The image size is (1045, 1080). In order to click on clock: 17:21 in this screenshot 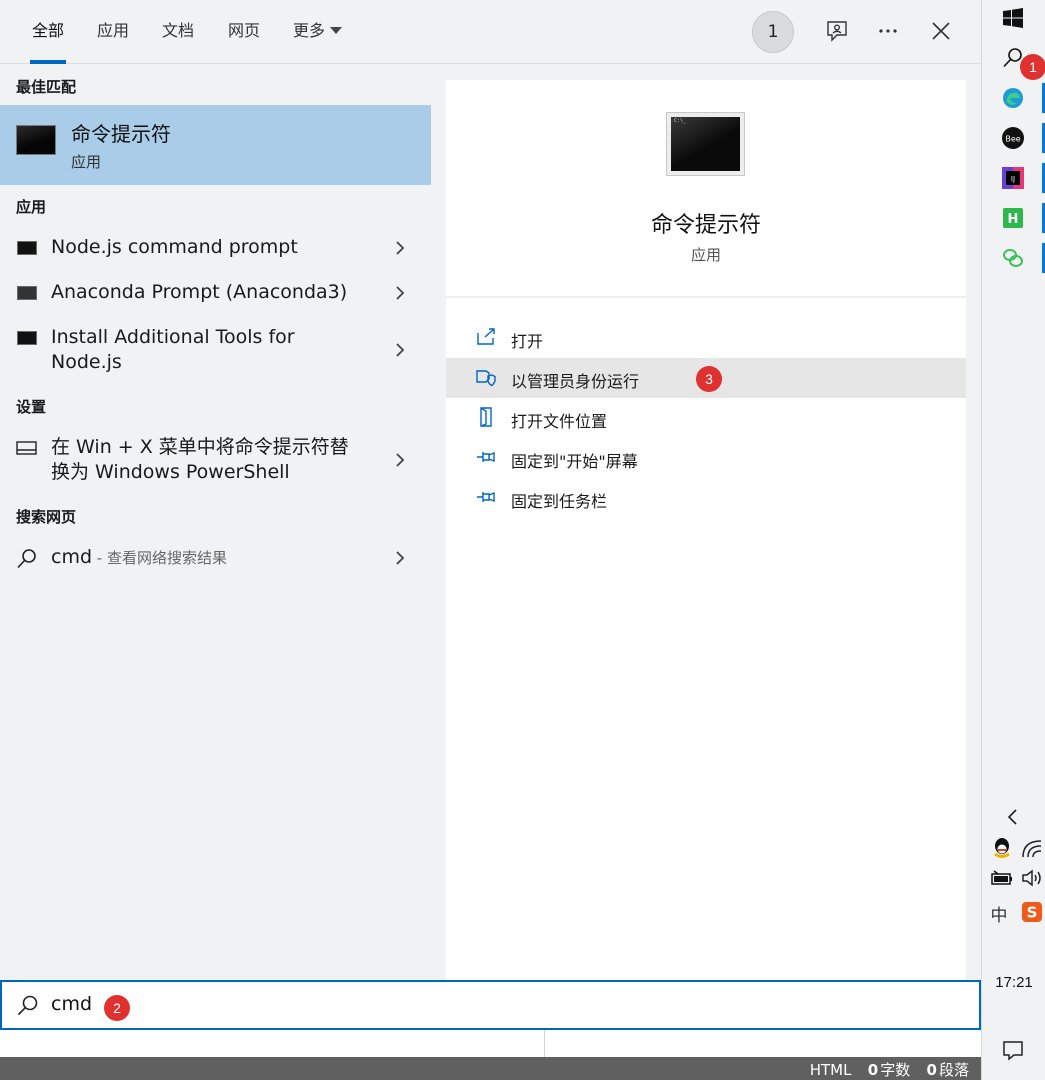, I will do `click(1013, 982)`.